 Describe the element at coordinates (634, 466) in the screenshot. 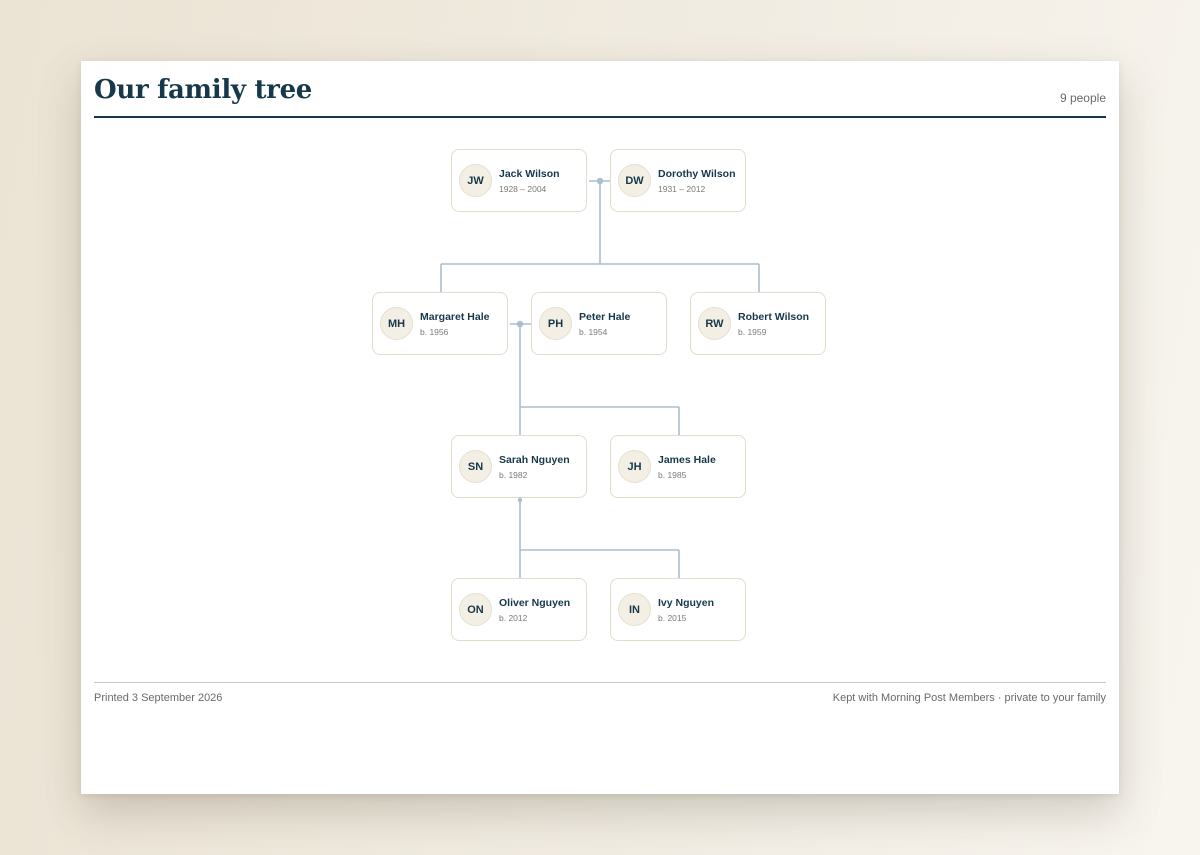

I see `avatar-jh: JH` at that location.